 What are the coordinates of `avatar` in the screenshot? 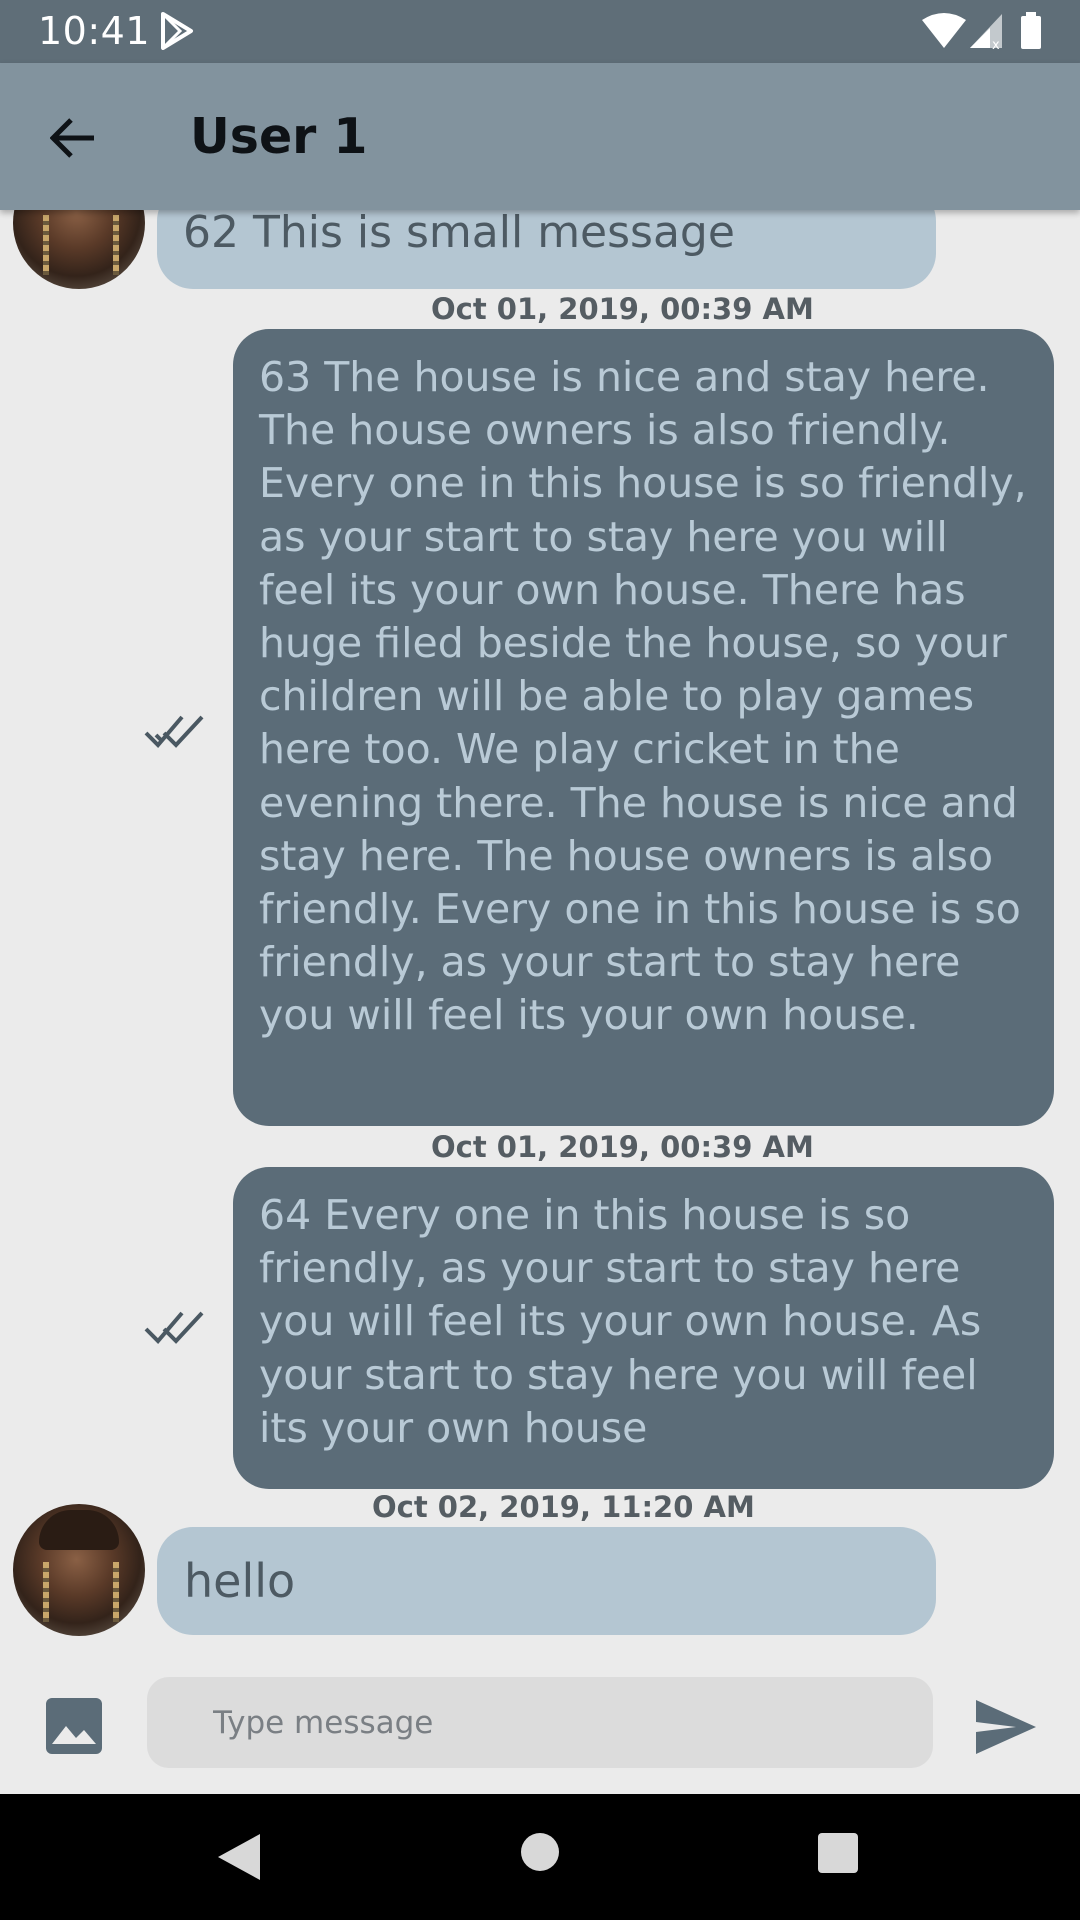 It's located at (79, 1570).